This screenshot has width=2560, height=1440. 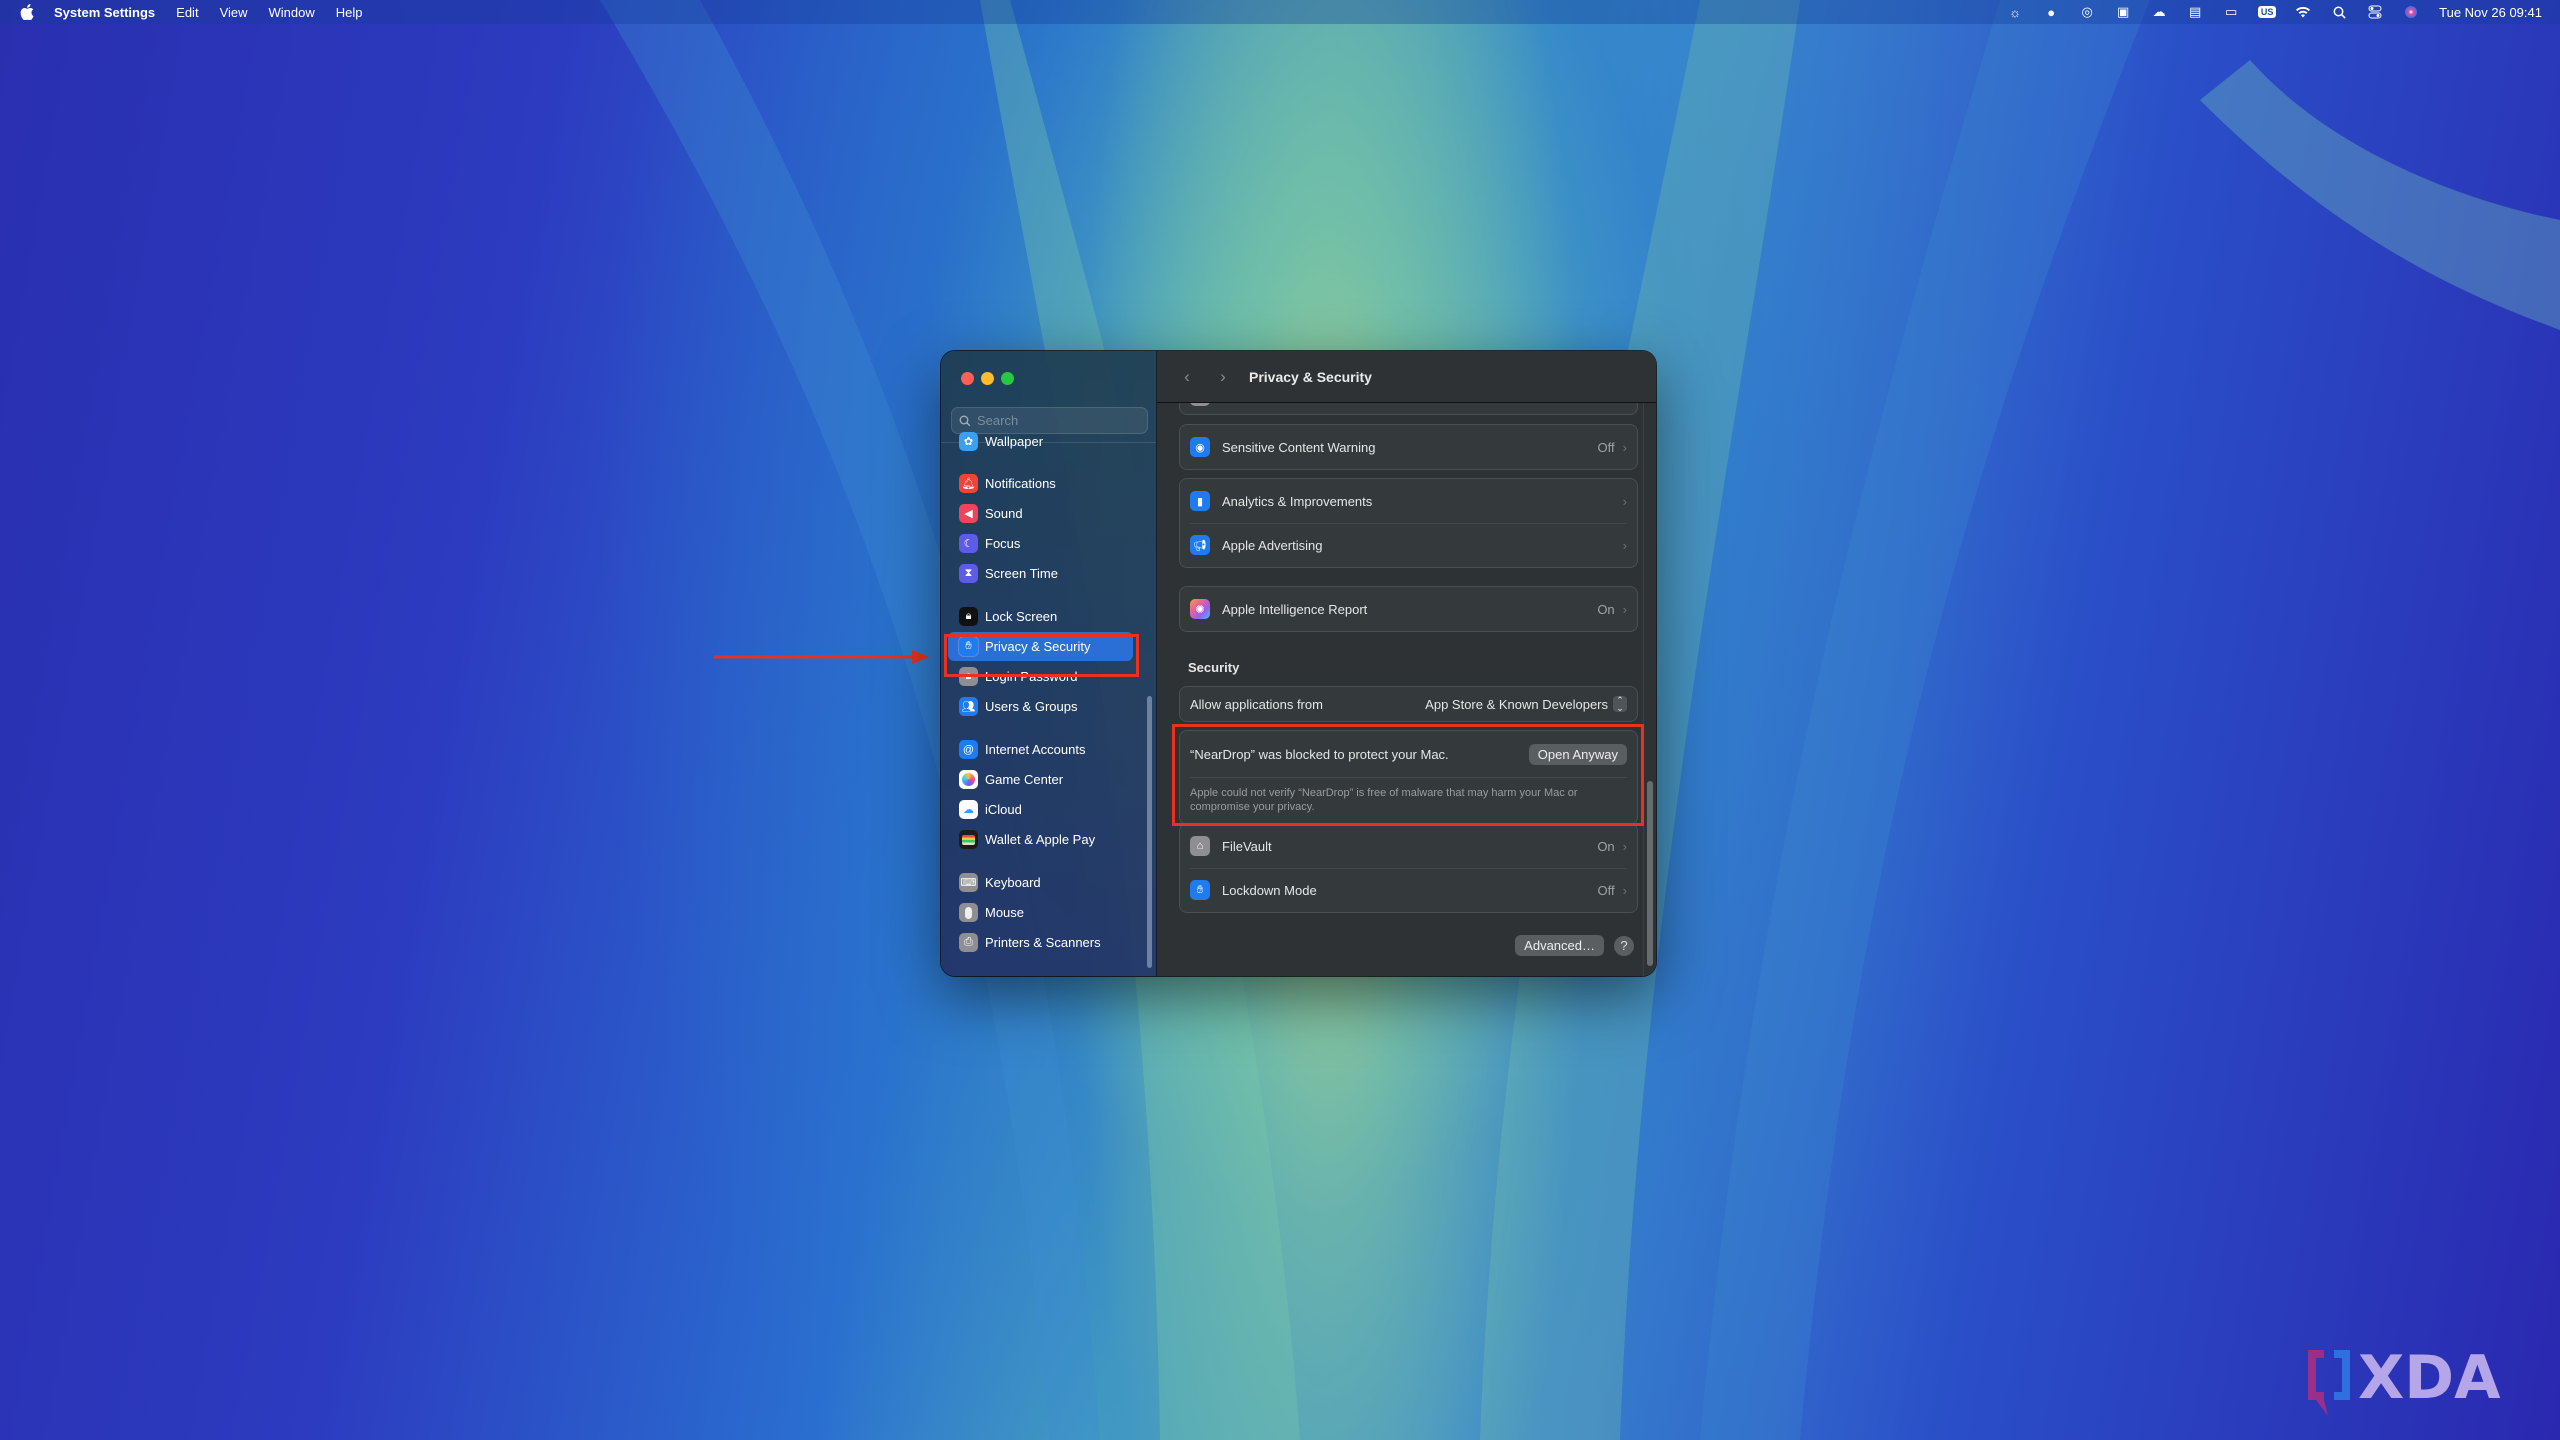 What do you see at coordinates (967, 378) in the screenshot?
I see `close-button` at bounding box center [967, 378].